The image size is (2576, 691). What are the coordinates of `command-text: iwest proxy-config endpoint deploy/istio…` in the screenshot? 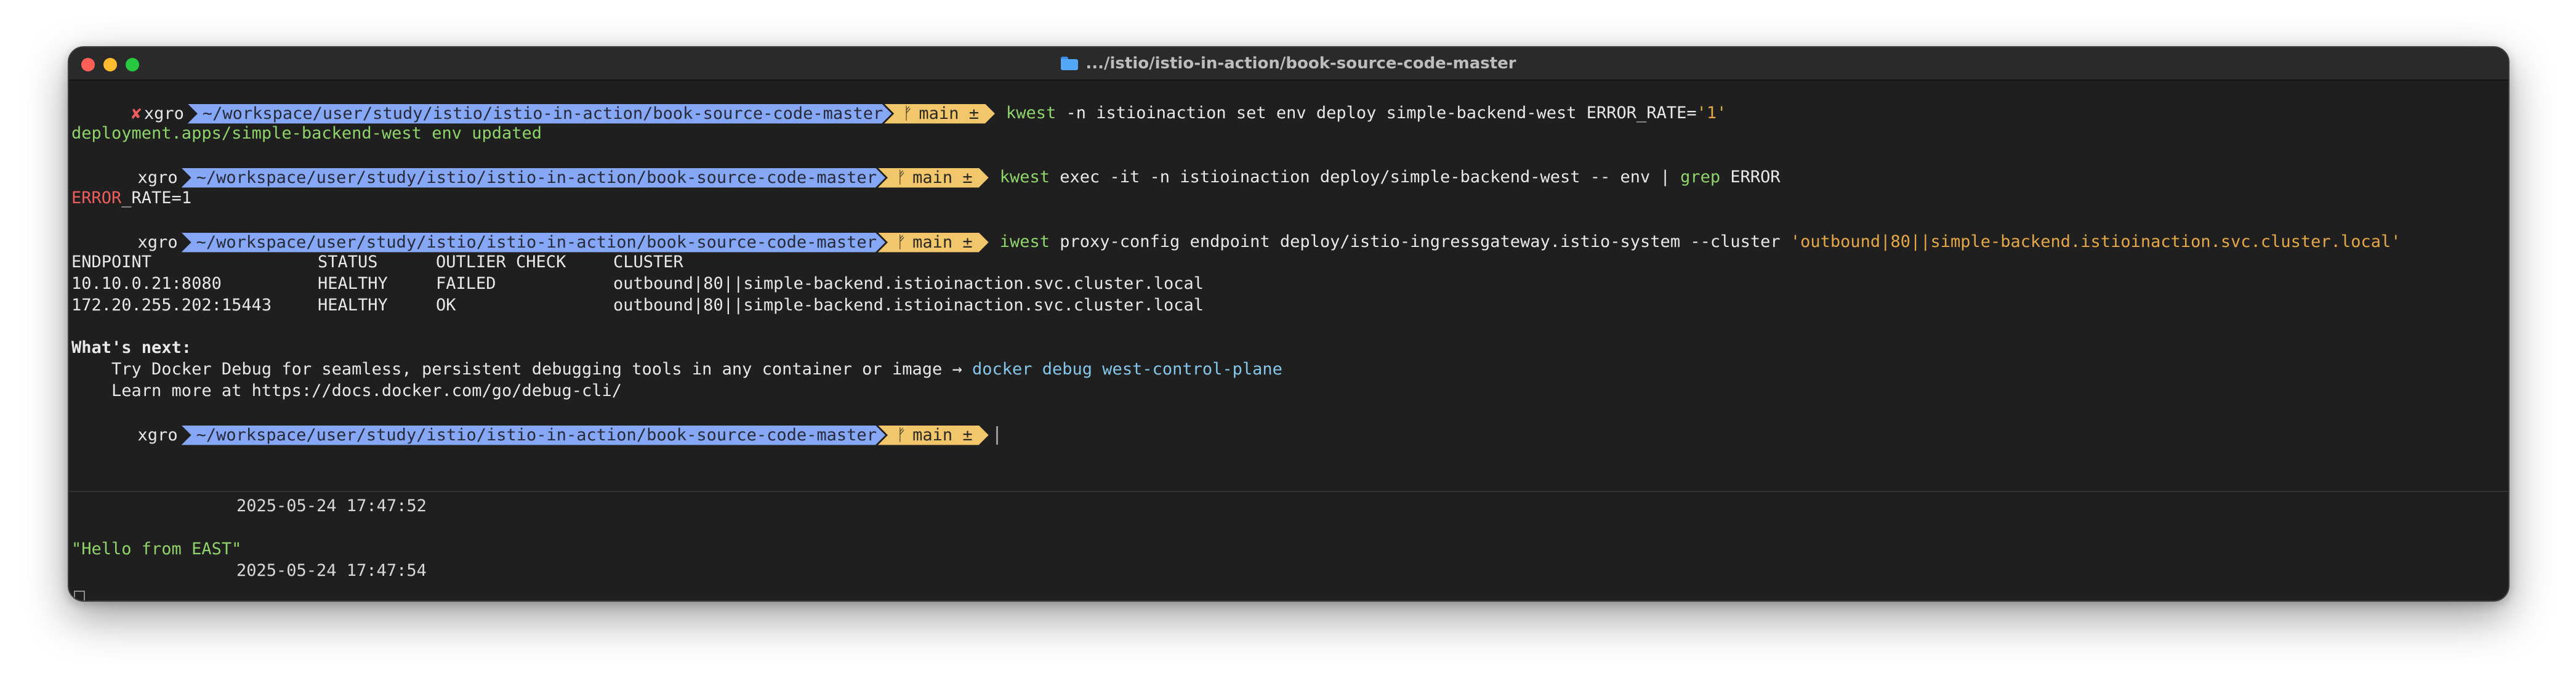 It's located at (1700, 241).